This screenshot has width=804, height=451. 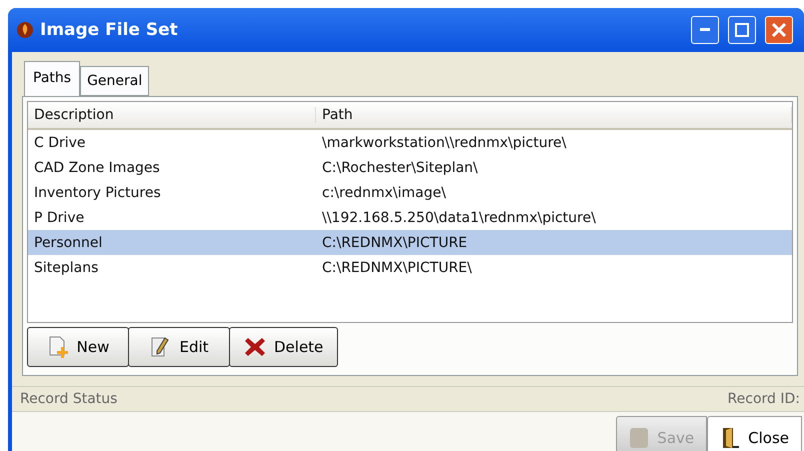 I want to click on table-cell-text: C:\REDNMX\PICTURE\, so click(x=397, y=268).